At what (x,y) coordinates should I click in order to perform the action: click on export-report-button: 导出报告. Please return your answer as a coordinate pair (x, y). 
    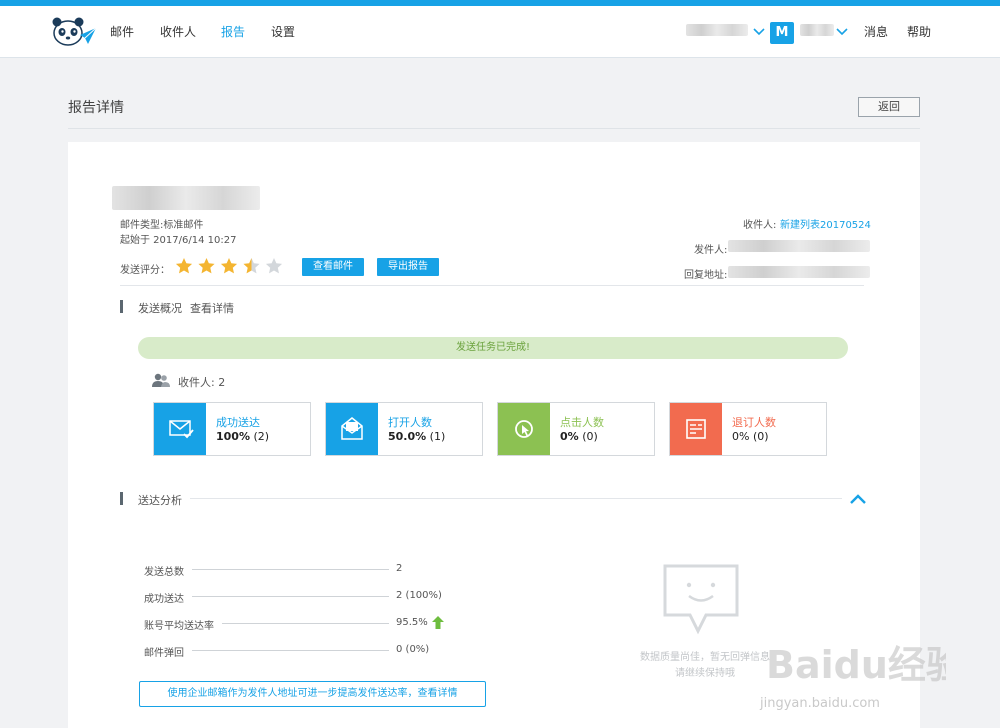
    Looking at the image, I should click on (408, 267).